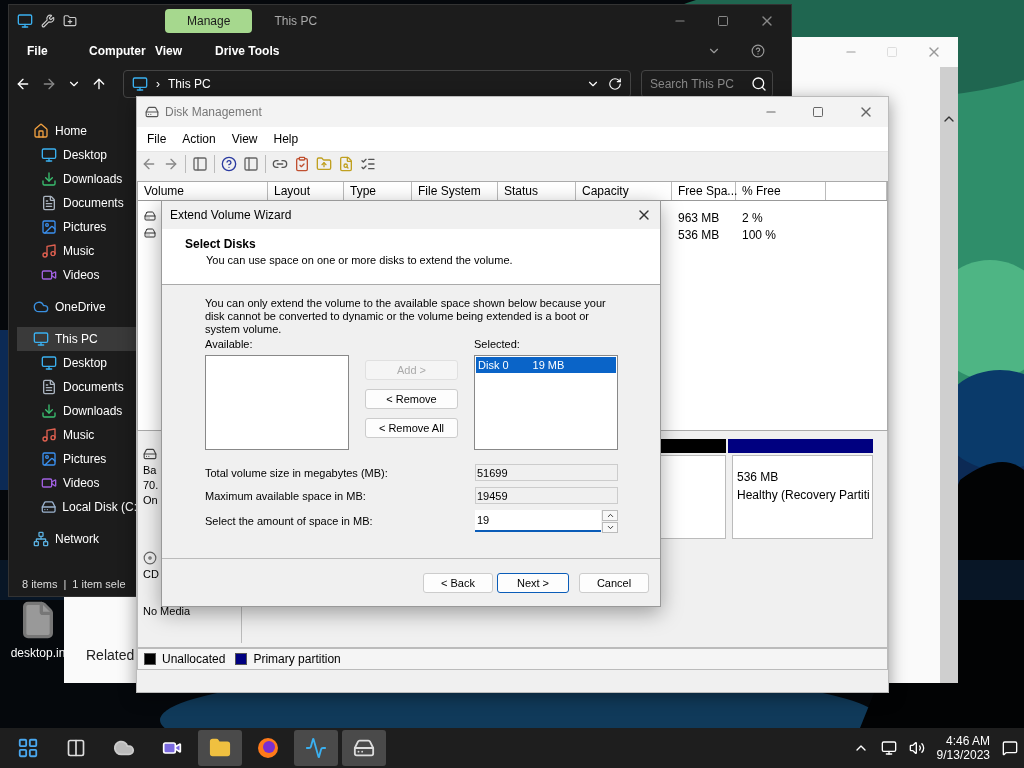 Image resolution: width=1024 pixels, height=768 pixels. Describe the element at coordinates (213, 111) in the screenshot. I see `window-title: Disk Management` at that location.